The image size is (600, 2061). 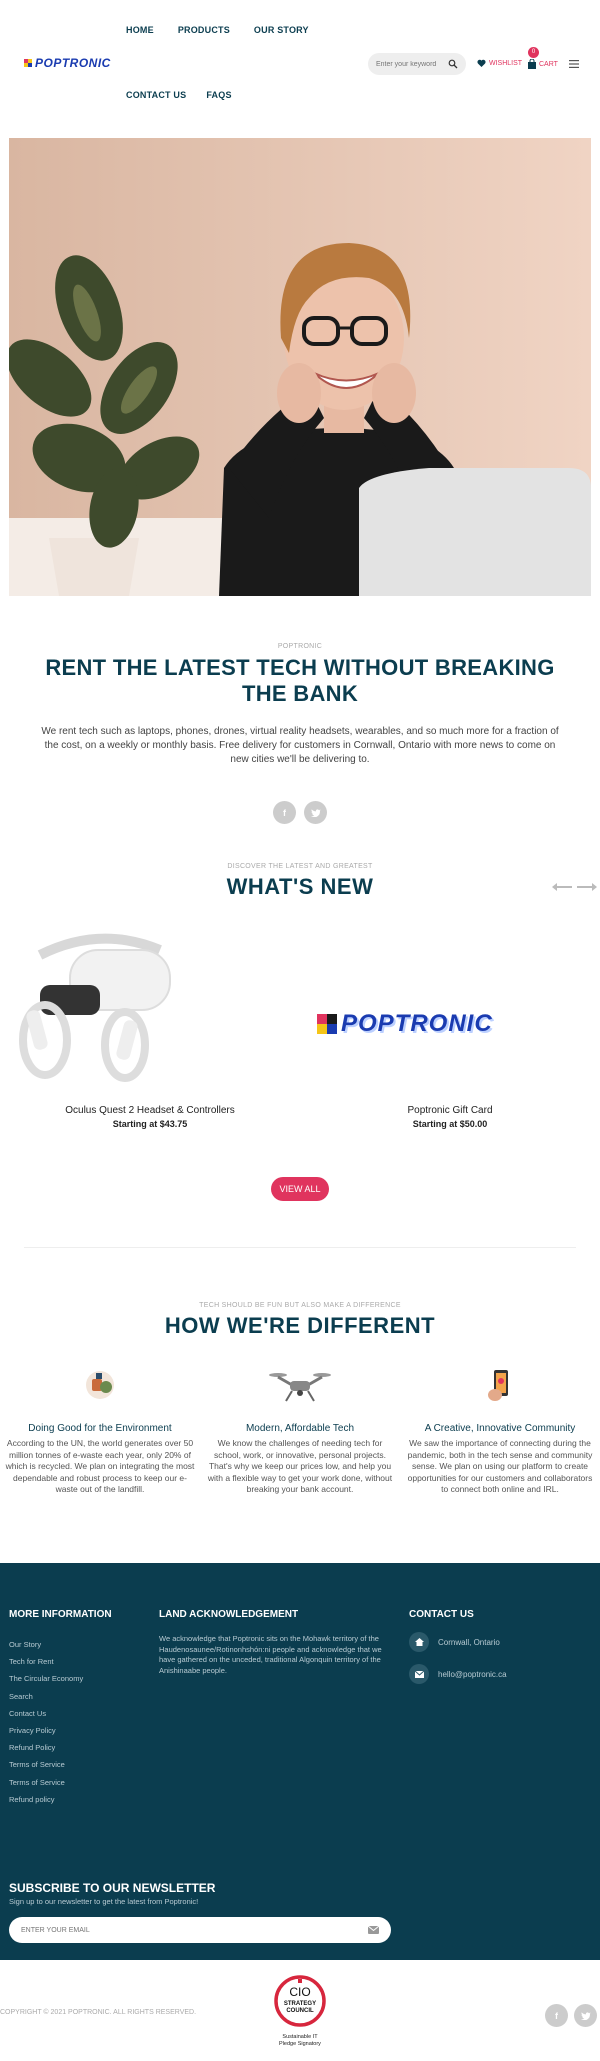 What do you see at coordinates (150, 1124) in the screenshot?
I see `product-price: Starting at $43.75` at bounding box center [150, 1124].